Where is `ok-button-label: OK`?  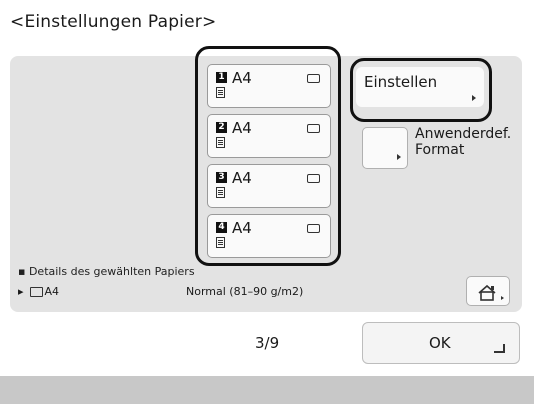 ok-button-label: OK is located at coordinates (440, 343).